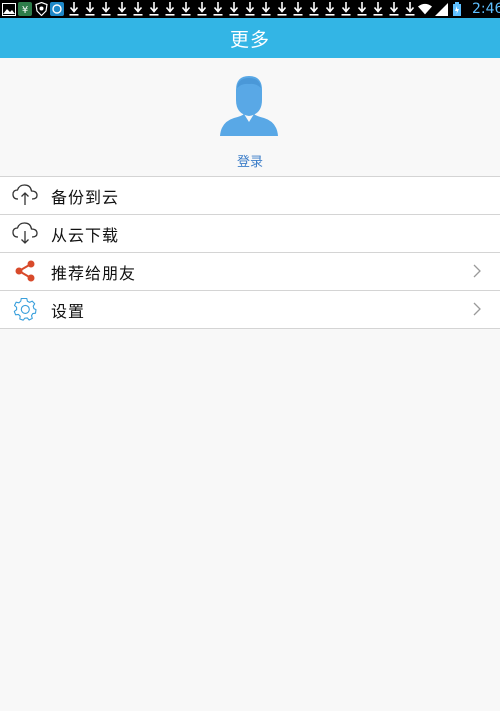 The height and width of the screenshot is (711, 500). I want to click on menu-item-label: 推荐给朋友, so click(94, 273).